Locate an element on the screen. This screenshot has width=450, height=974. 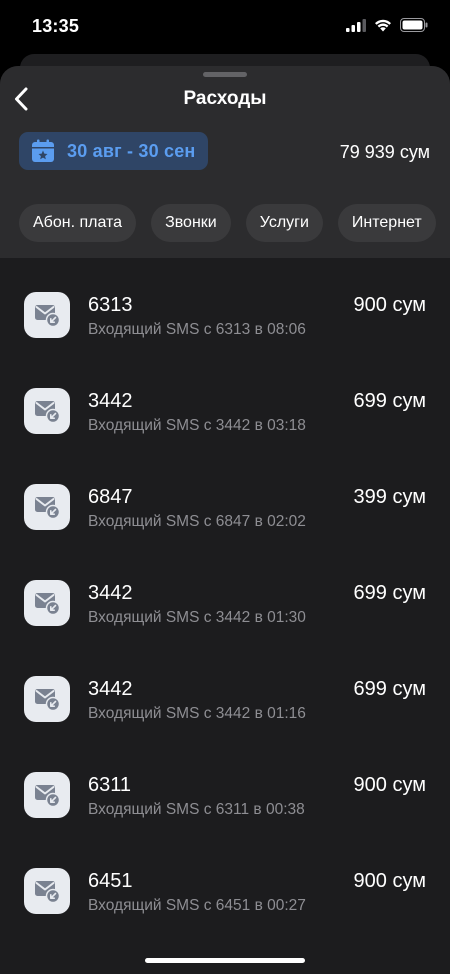
transaction-row: 6847 Входящий SMS с 6847 в 02:02 399 сум is located at coordinates (225, 498).